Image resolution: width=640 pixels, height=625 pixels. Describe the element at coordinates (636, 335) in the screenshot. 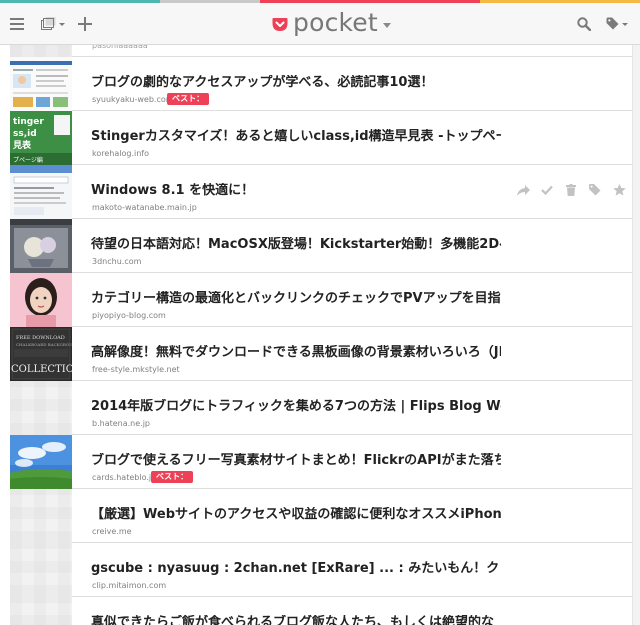

I see `scroll-gutter` at that location.